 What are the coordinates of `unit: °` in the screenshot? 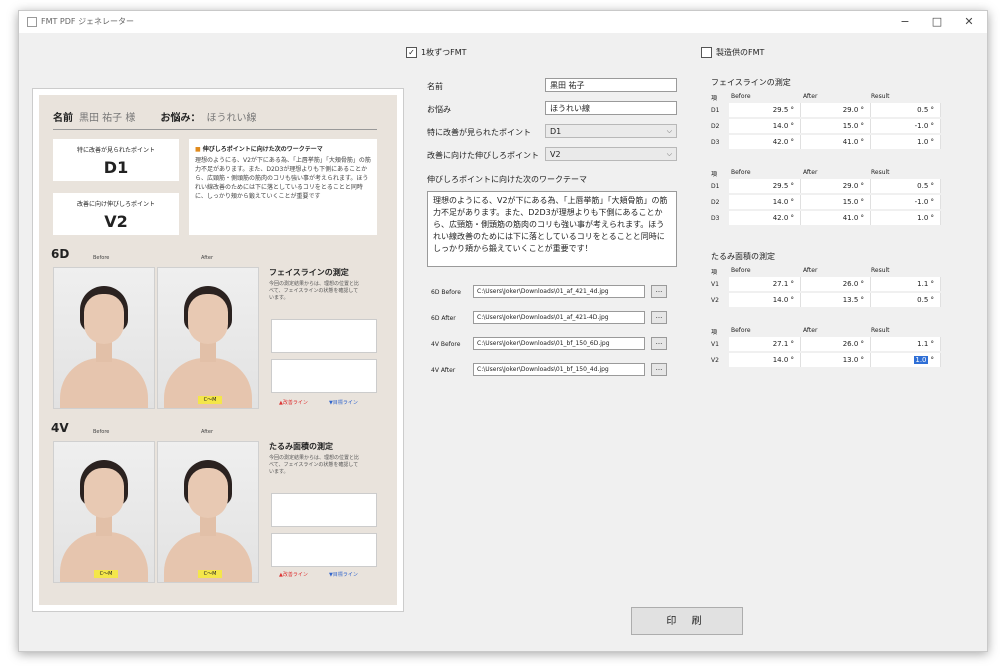 It's located at (932, 360).